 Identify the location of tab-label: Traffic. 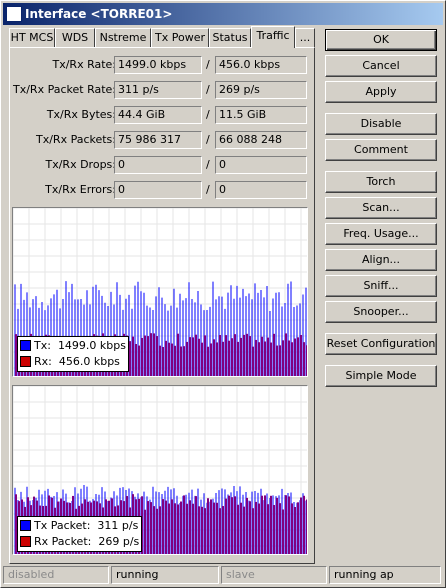
(273, 35).